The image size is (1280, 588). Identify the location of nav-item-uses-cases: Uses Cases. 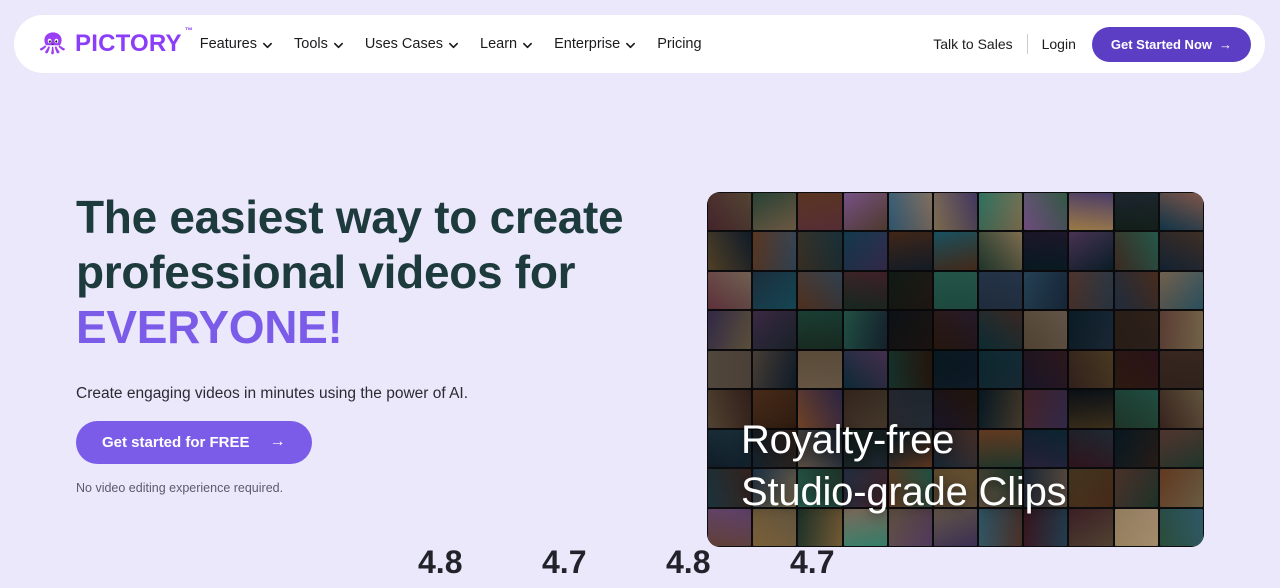
(411, 44).